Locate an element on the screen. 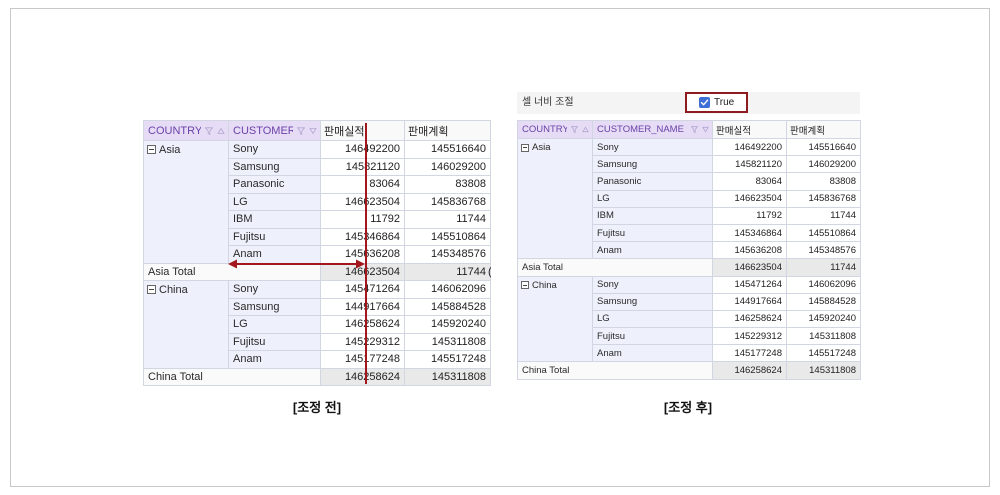 This screenshot has width=1000, height=495. sales-plan-cell: 145517248 is located at coordinates (823, 353).